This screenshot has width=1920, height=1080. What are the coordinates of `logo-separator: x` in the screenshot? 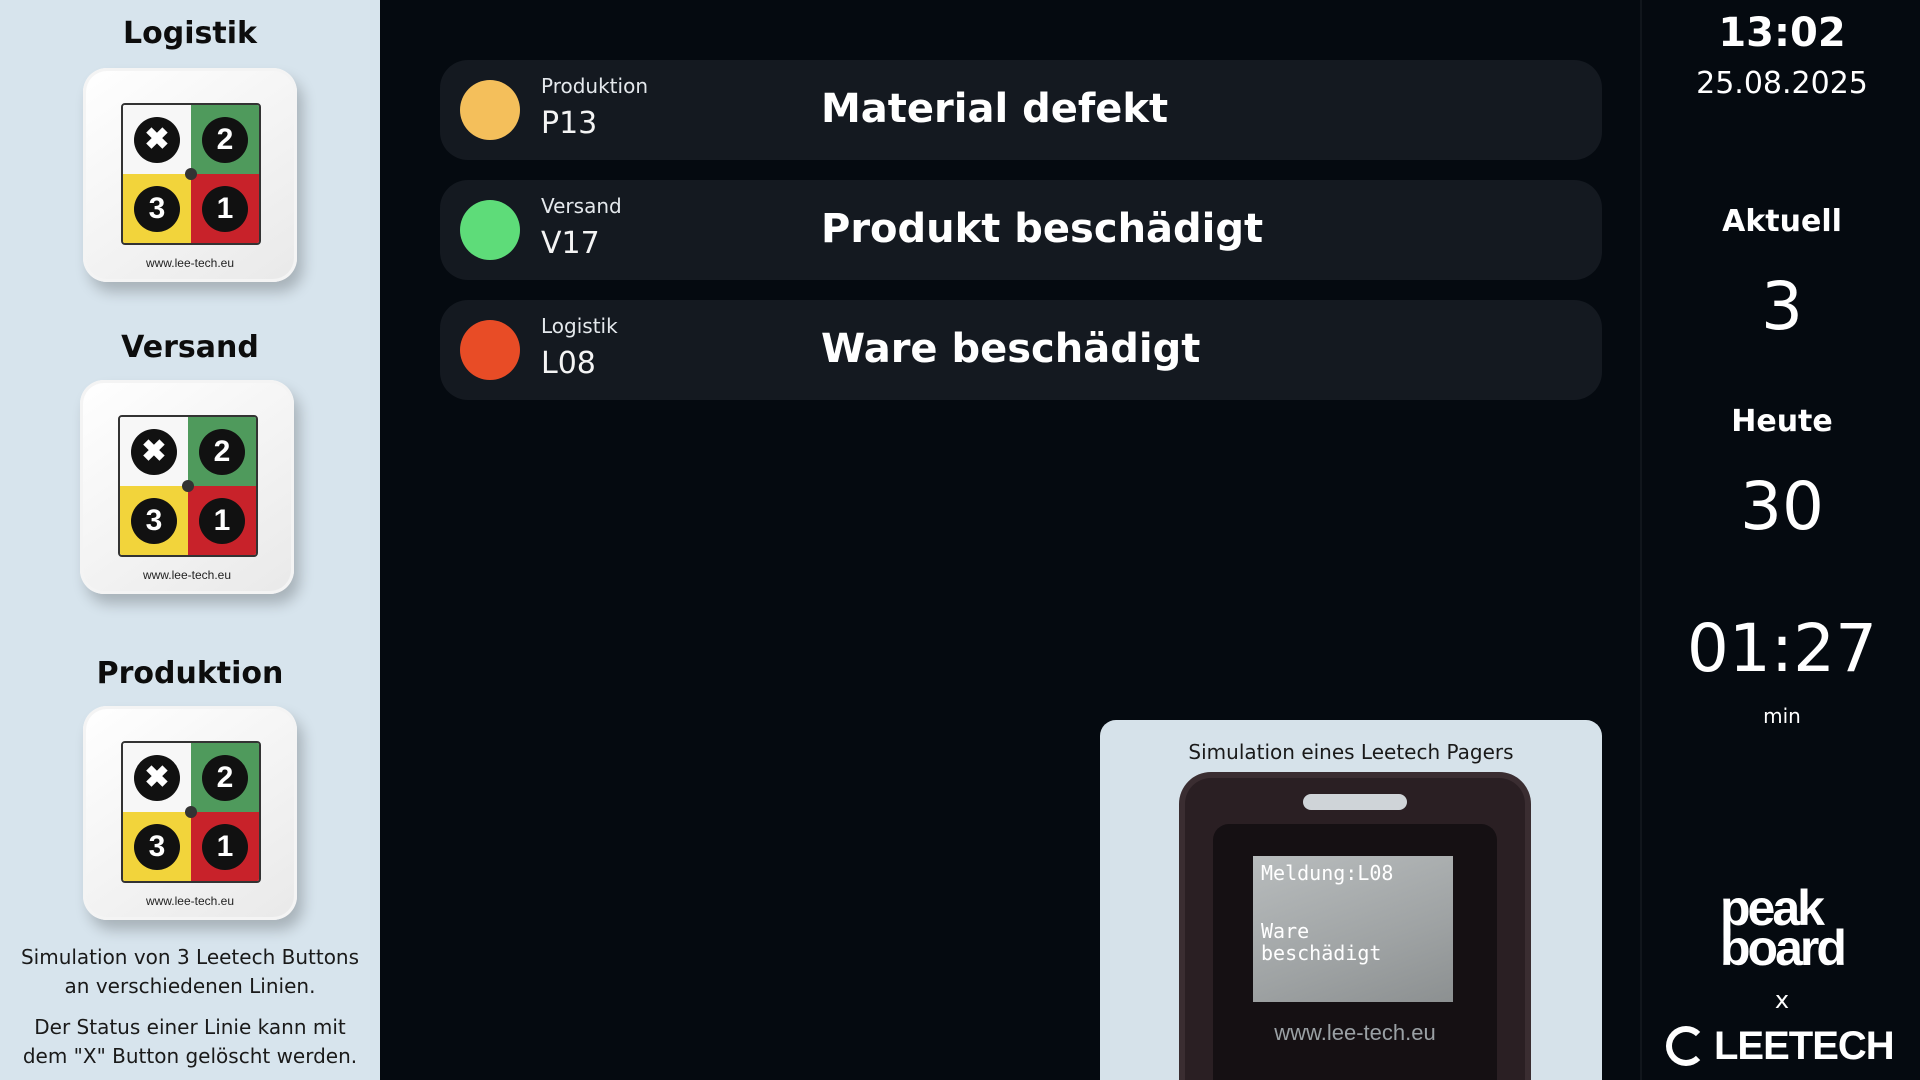 It's located at (1782, 1000).